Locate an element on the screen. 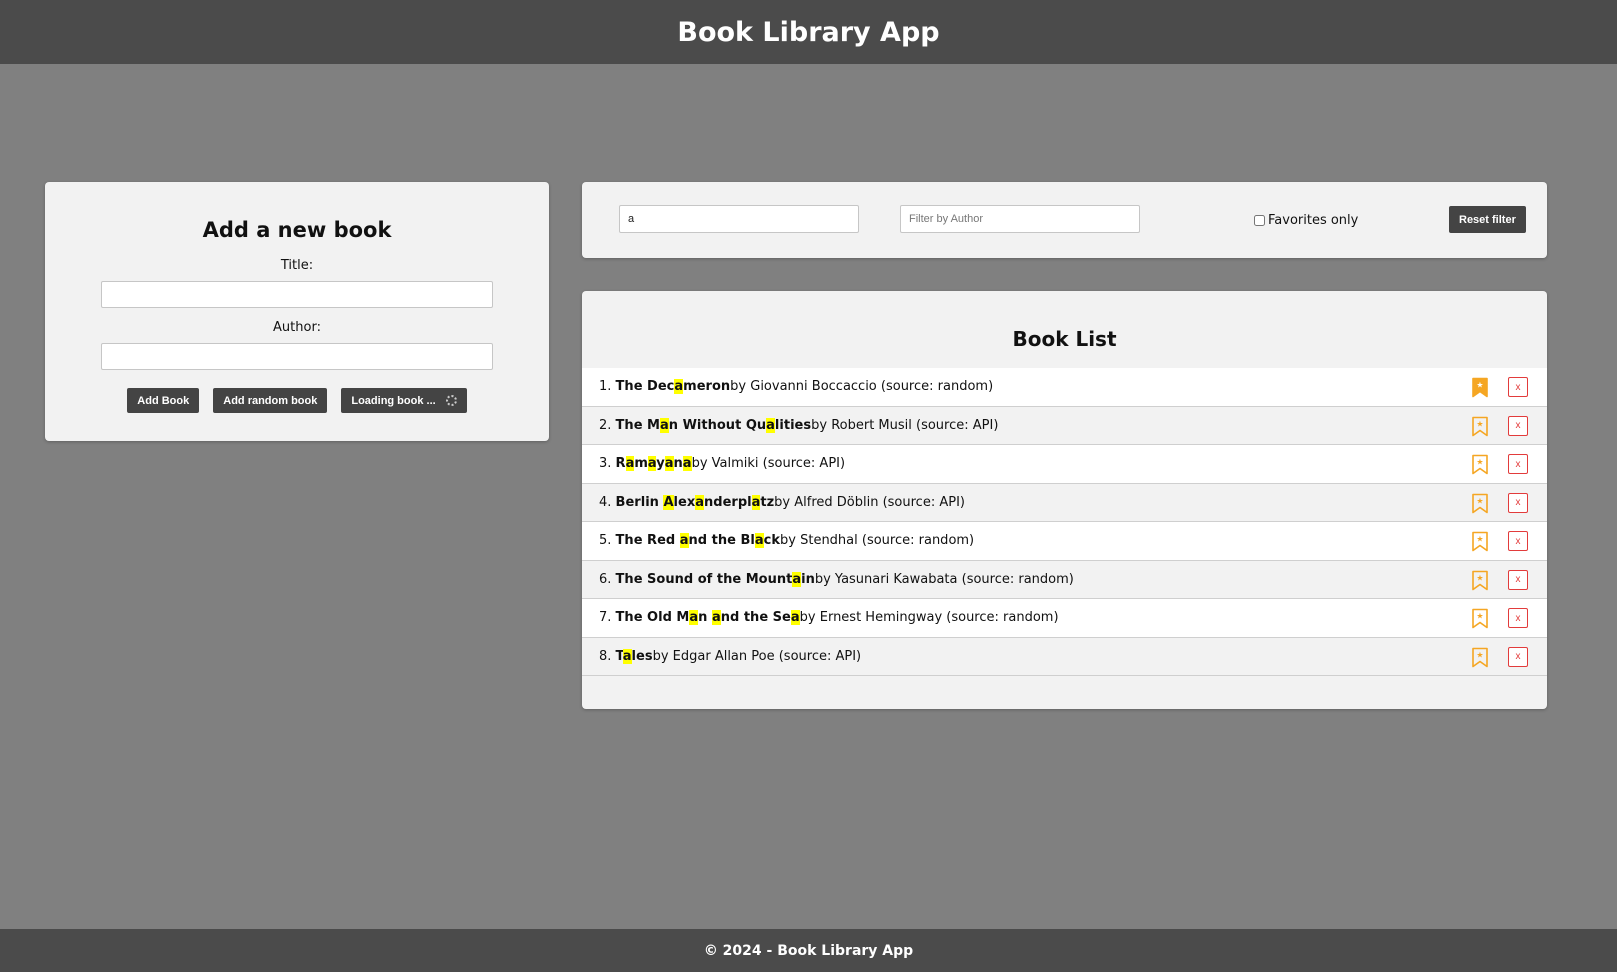  book-title: The Man Without Qualities is located at coordinates (713, 425).